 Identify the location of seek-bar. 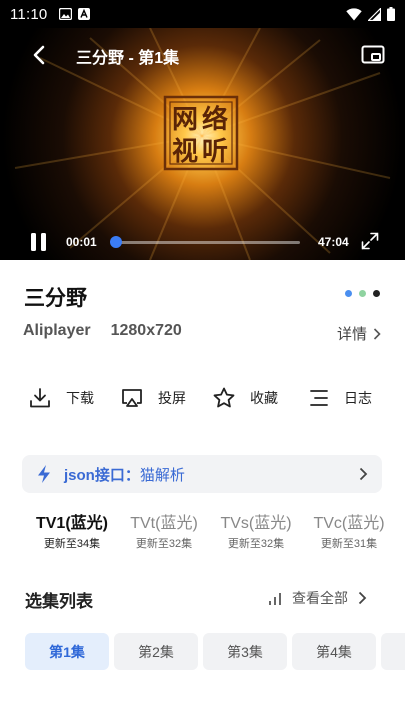
(206, 242).